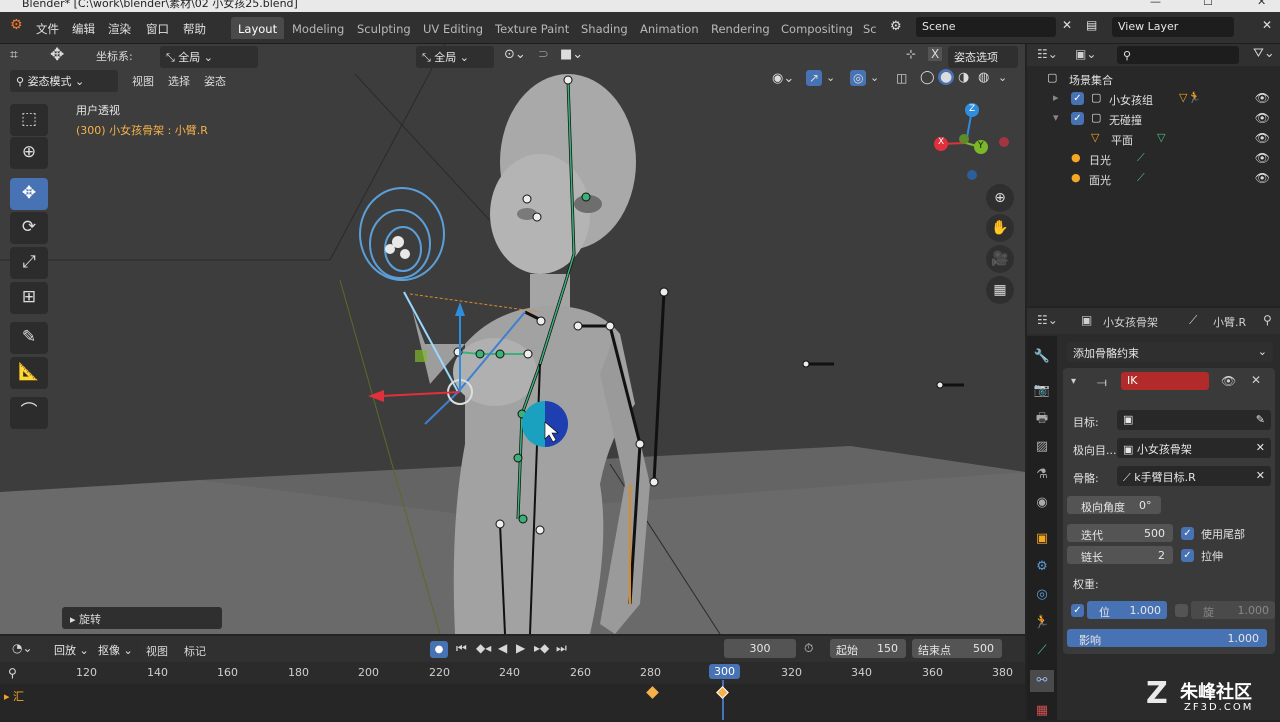 The image size is (1280, 722). I want to click on menu-window: 窗口, so click(157, 29).